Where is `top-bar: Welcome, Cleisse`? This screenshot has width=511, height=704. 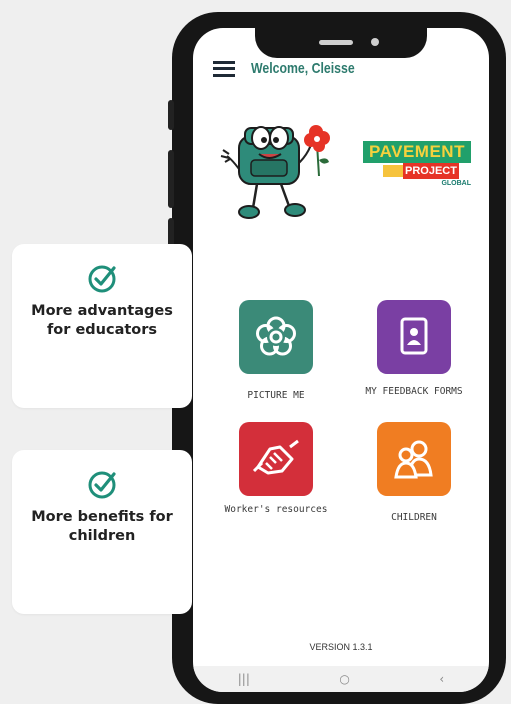
top-bar: Welcome, Cleisse is located at coordinates (295, 68).